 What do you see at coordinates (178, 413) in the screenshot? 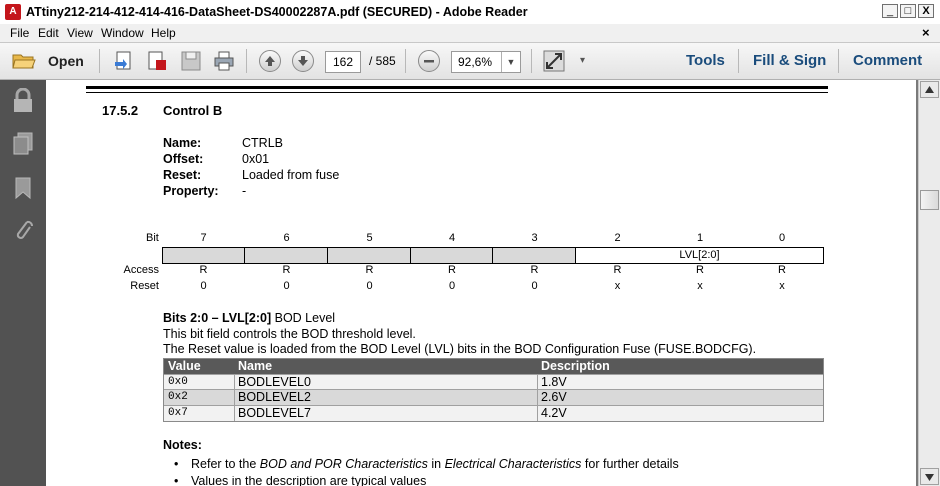
I see `table-cell-value: 0x7` at bounding box center [178, 413].